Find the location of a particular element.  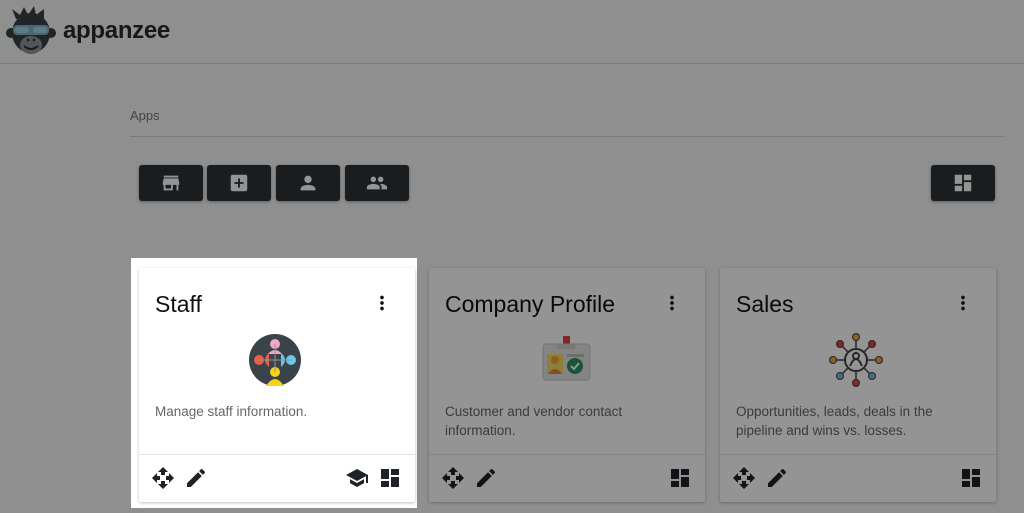

card-title: Staff is located at coordinates (178, 304).